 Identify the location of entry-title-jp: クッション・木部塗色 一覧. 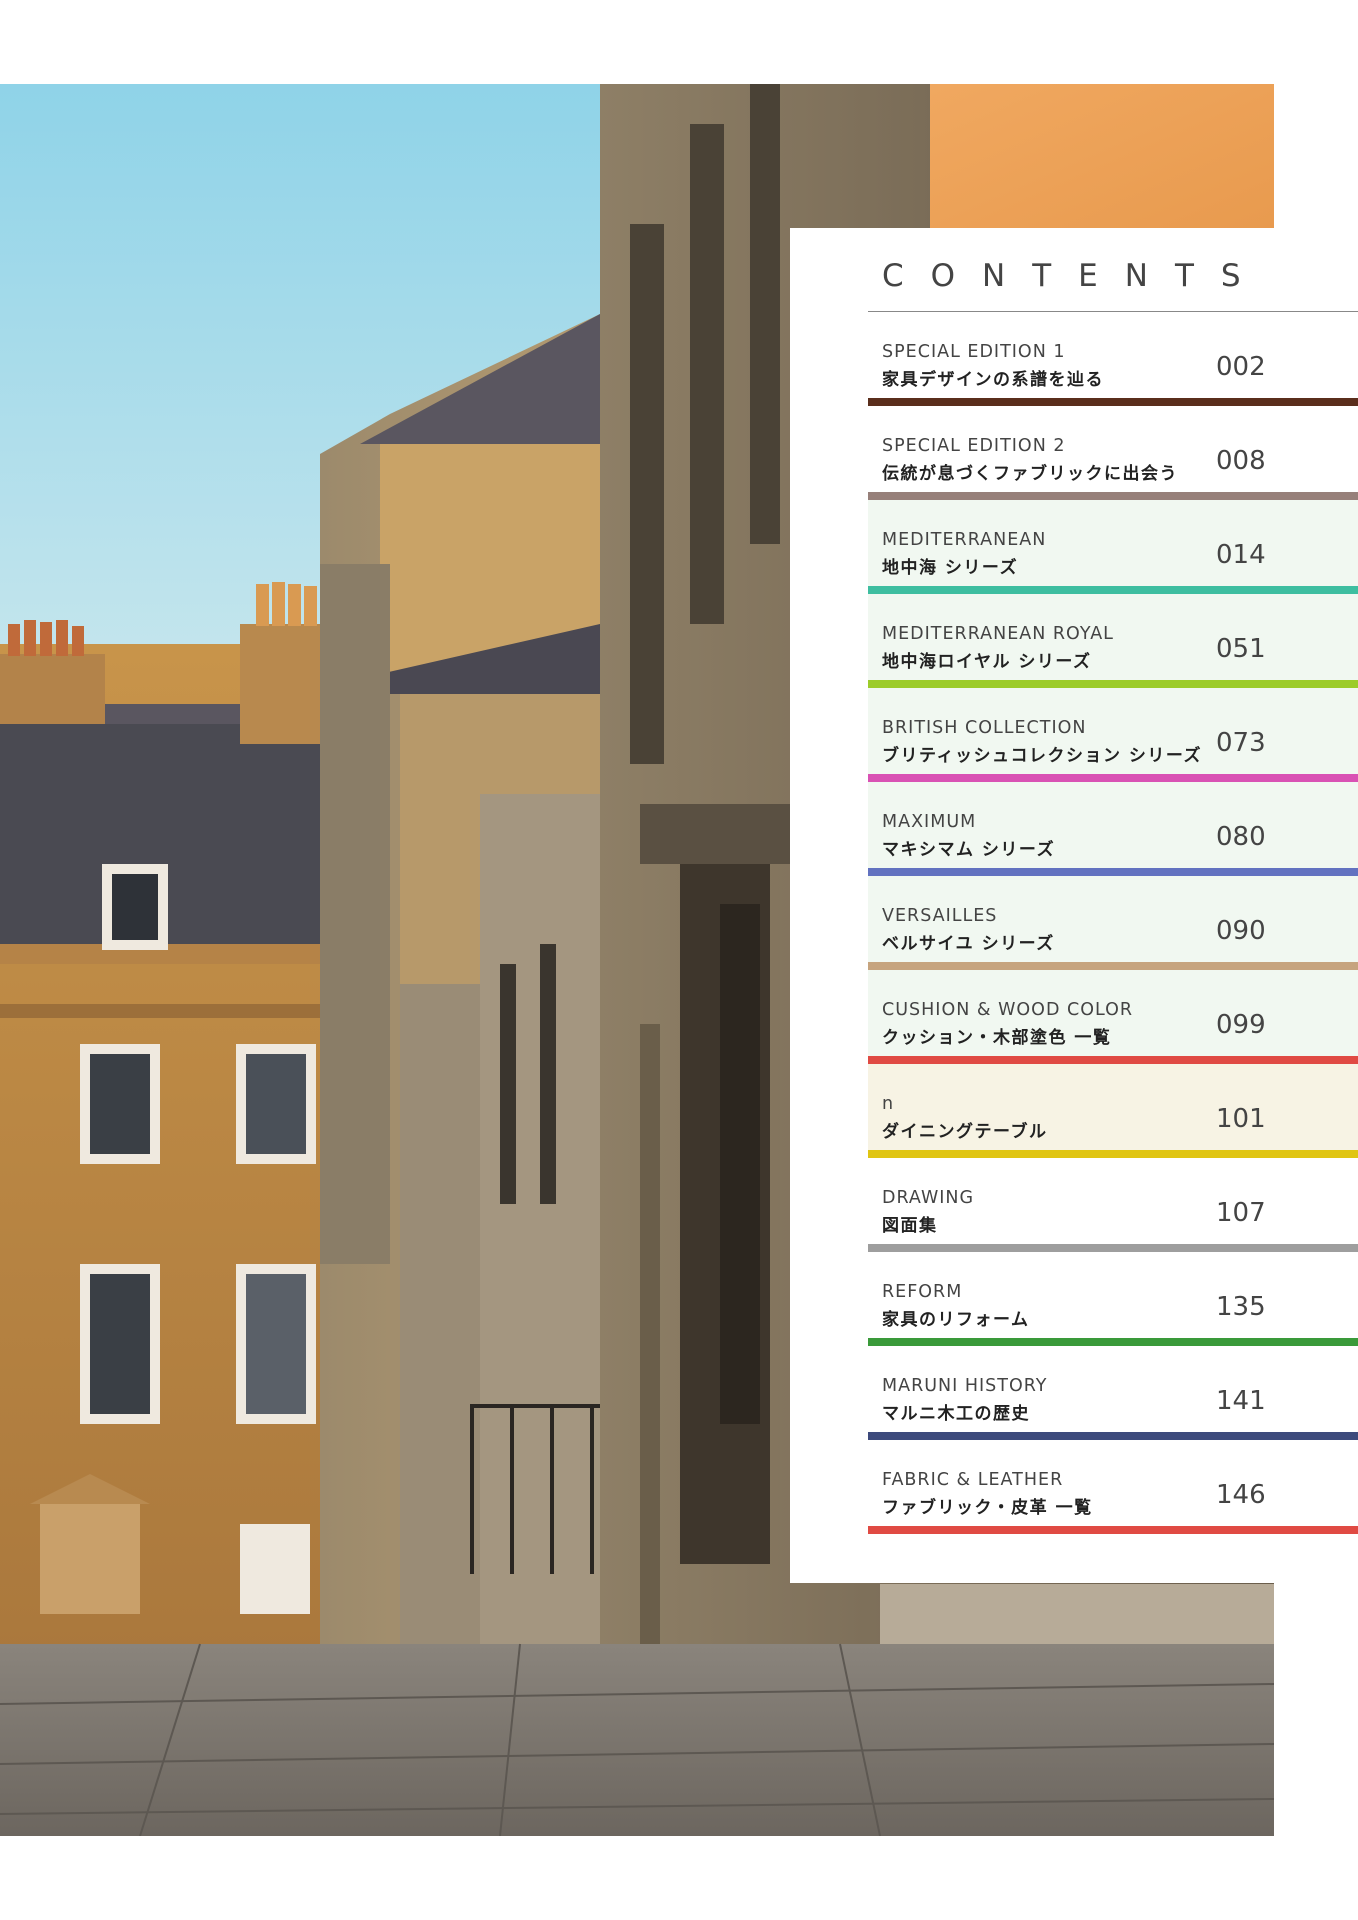
(997, 1038).